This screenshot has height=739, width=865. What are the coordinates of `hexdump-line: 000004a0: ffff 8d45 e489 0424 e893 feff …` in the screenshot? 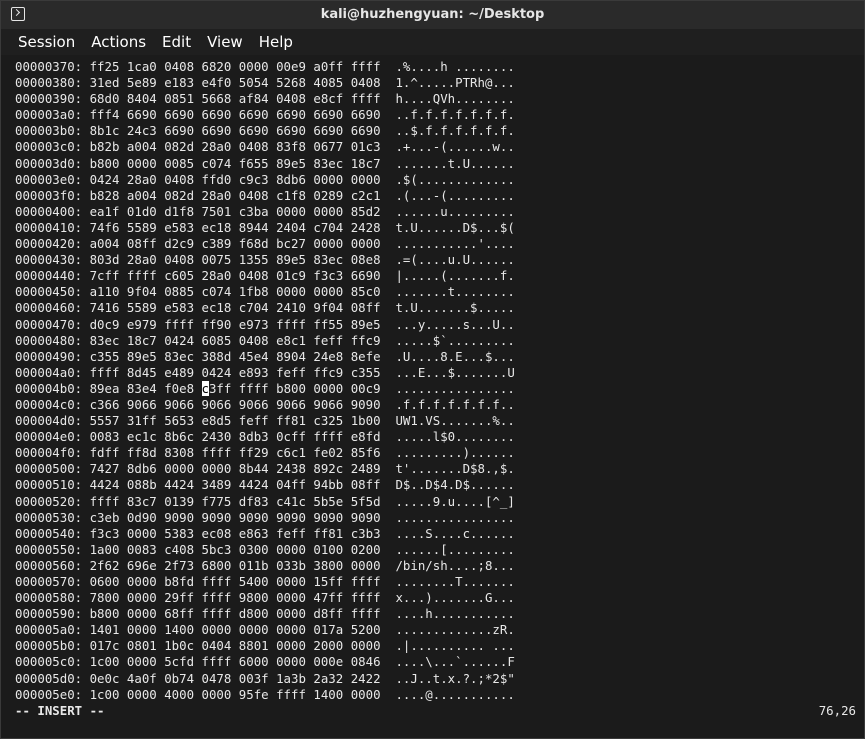 It's located at (265, 372).